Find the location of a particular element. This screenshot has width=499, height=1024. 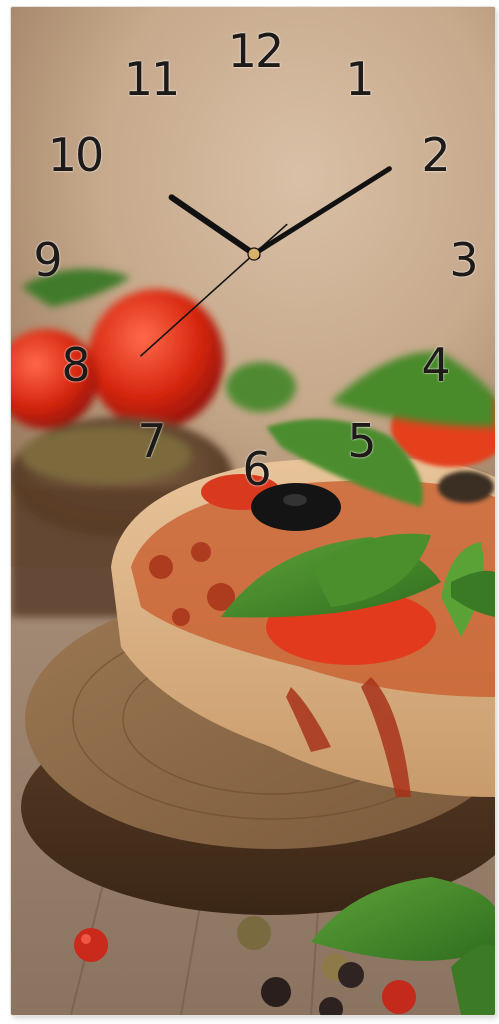

clock-minute-hand is located at coordinates (320, 212).